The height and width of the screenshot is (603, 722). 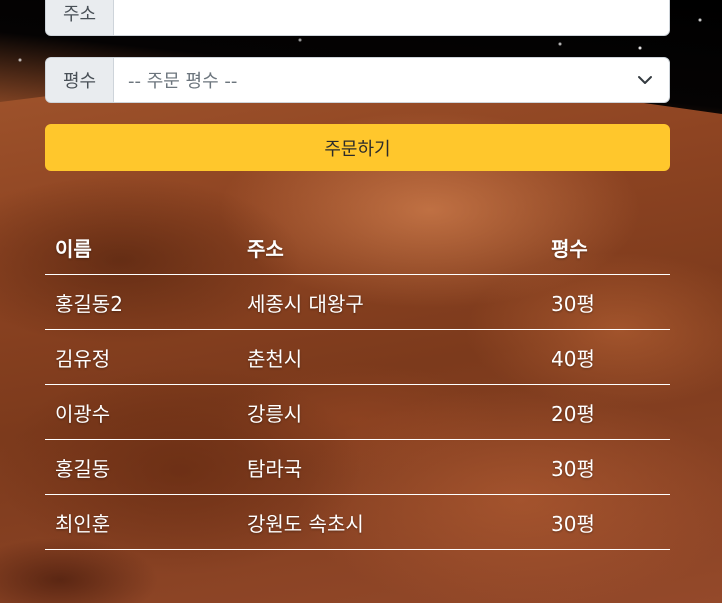 What do you see at coordinates (141, 467) in the screenshot?
I see `cell-name: 홍길동` at bounding box center [141, 467].